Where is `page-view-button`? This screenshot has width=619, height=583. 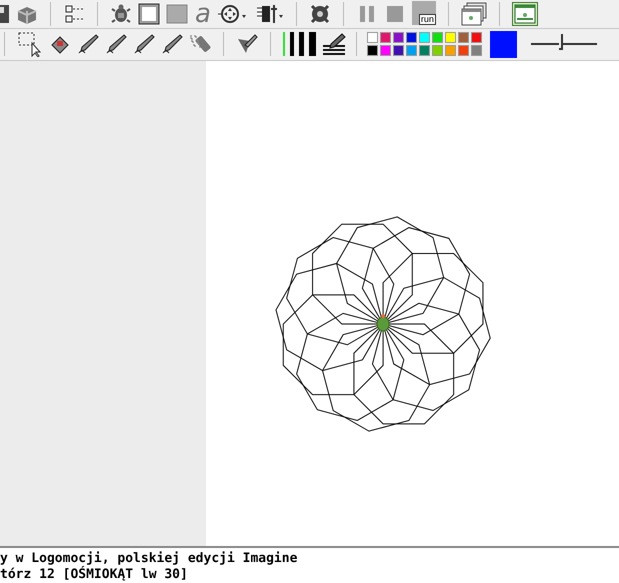 page-view-button is located at coordinates (525, 14).